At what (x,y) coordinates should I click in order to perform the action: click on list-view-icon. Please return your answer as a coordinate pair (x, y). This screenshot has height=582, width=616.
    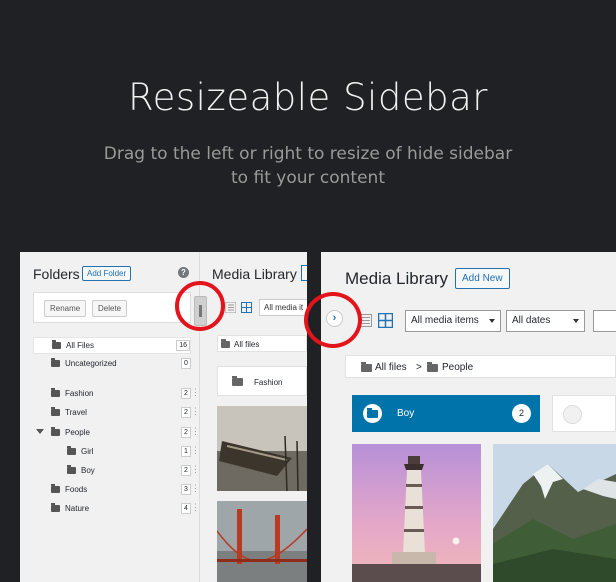
    Looking at the image, I should click on (230, 307).